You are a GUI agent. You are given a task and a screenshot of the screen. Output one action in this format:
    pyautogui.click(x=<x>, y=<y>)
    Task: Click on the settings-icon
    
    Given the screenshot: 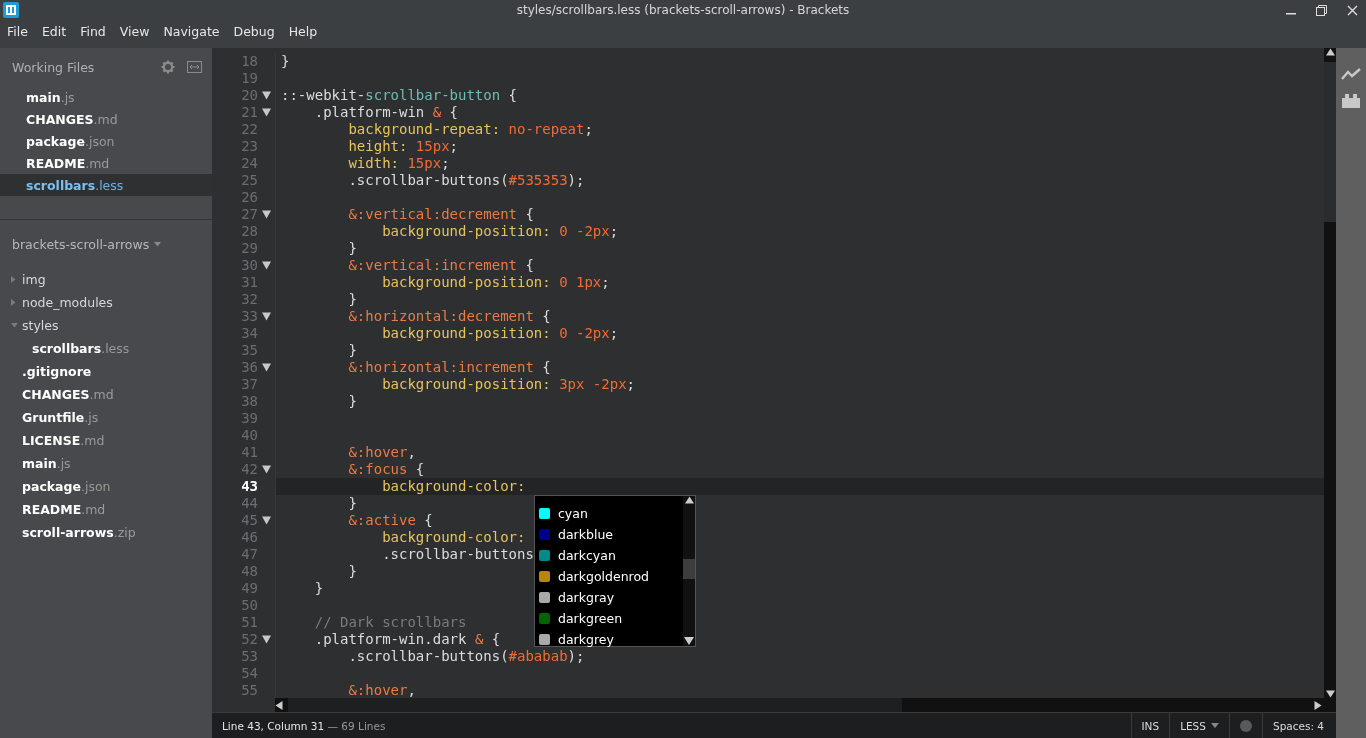 What is the action you would take?
    pyautogui.click(x=168, y=67)
    